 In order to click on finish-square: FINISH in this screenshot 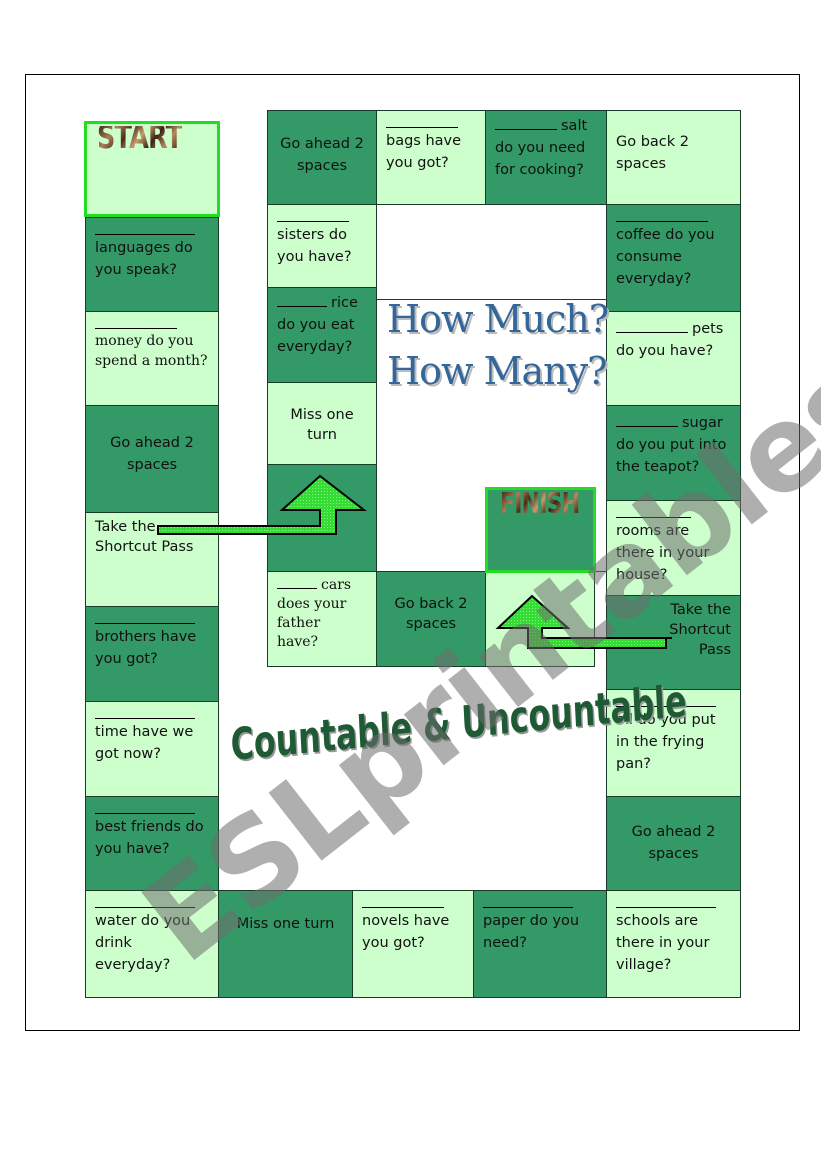, I will do `click(540, 530)`.